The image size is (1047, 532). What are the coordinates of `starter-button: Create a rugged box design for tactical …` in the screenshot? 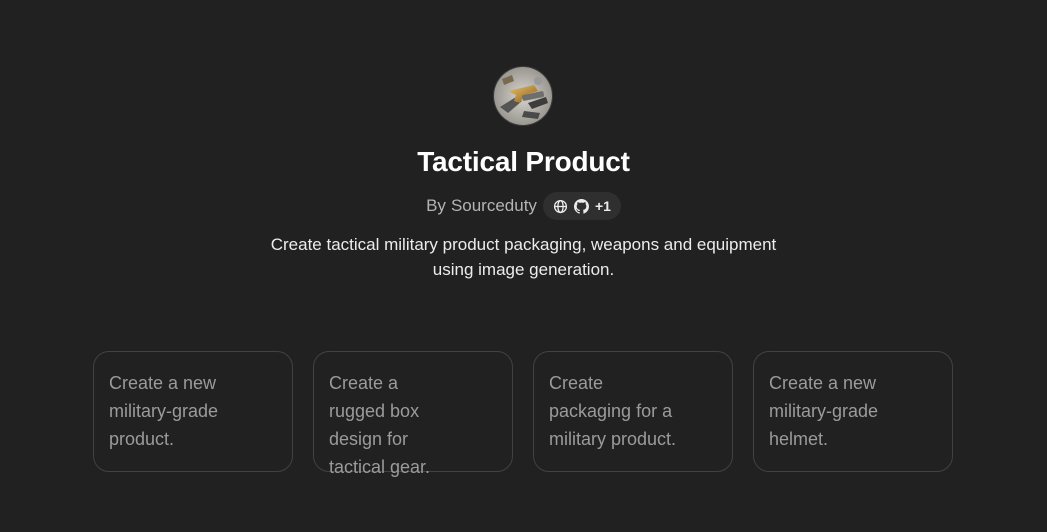 It's located at (413, 414).